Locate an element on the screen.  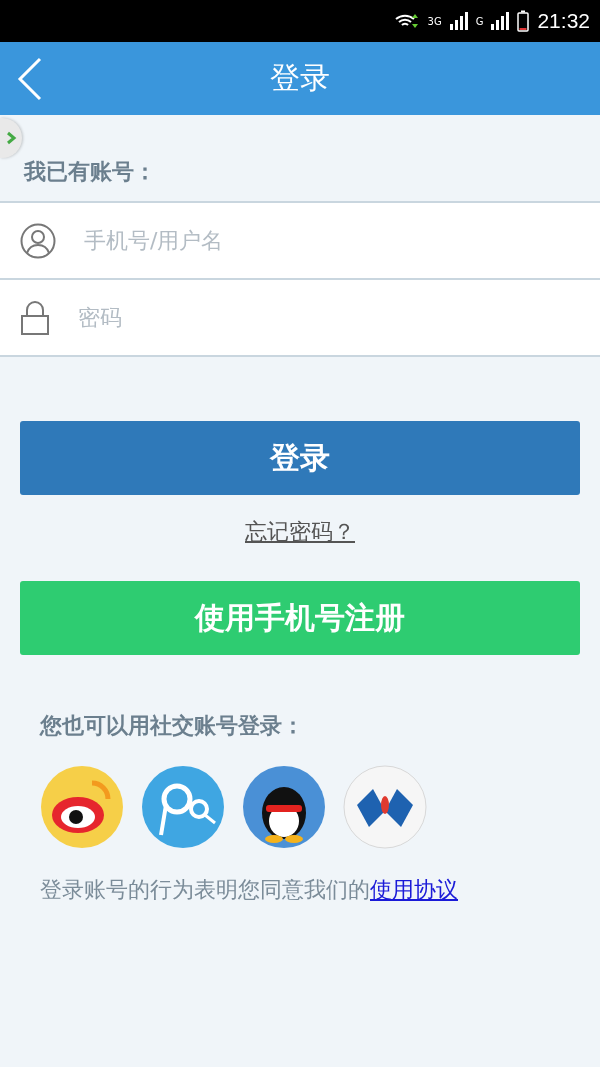
bird-icon is located at coordinates (284, 807).